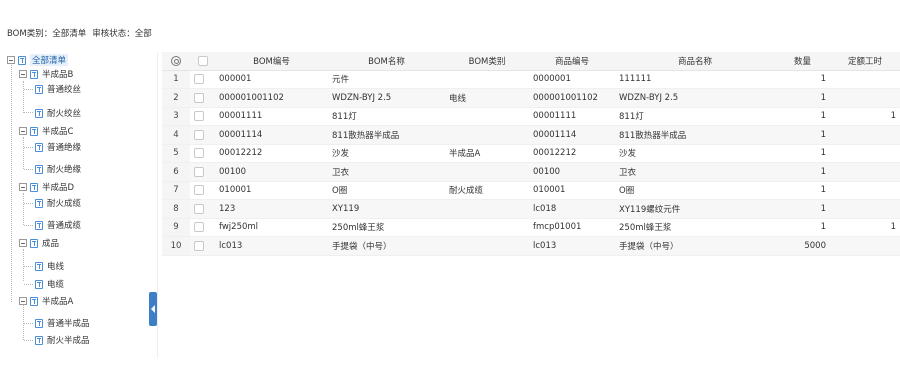  I want to click on tree-node-leaf: 耐火成缆, so click(58, 203).